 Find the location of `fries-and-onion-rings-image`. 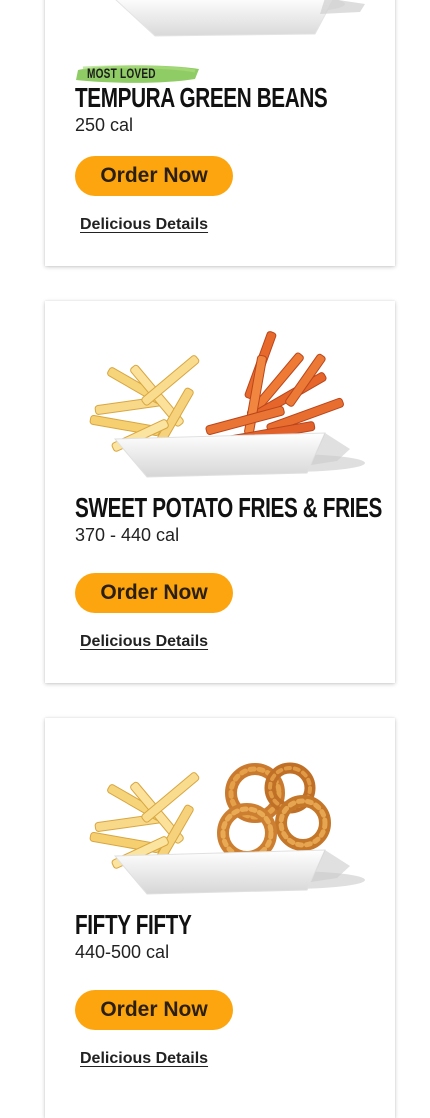

fries-and-onion-rings-image is located at coordinates (220, 818).